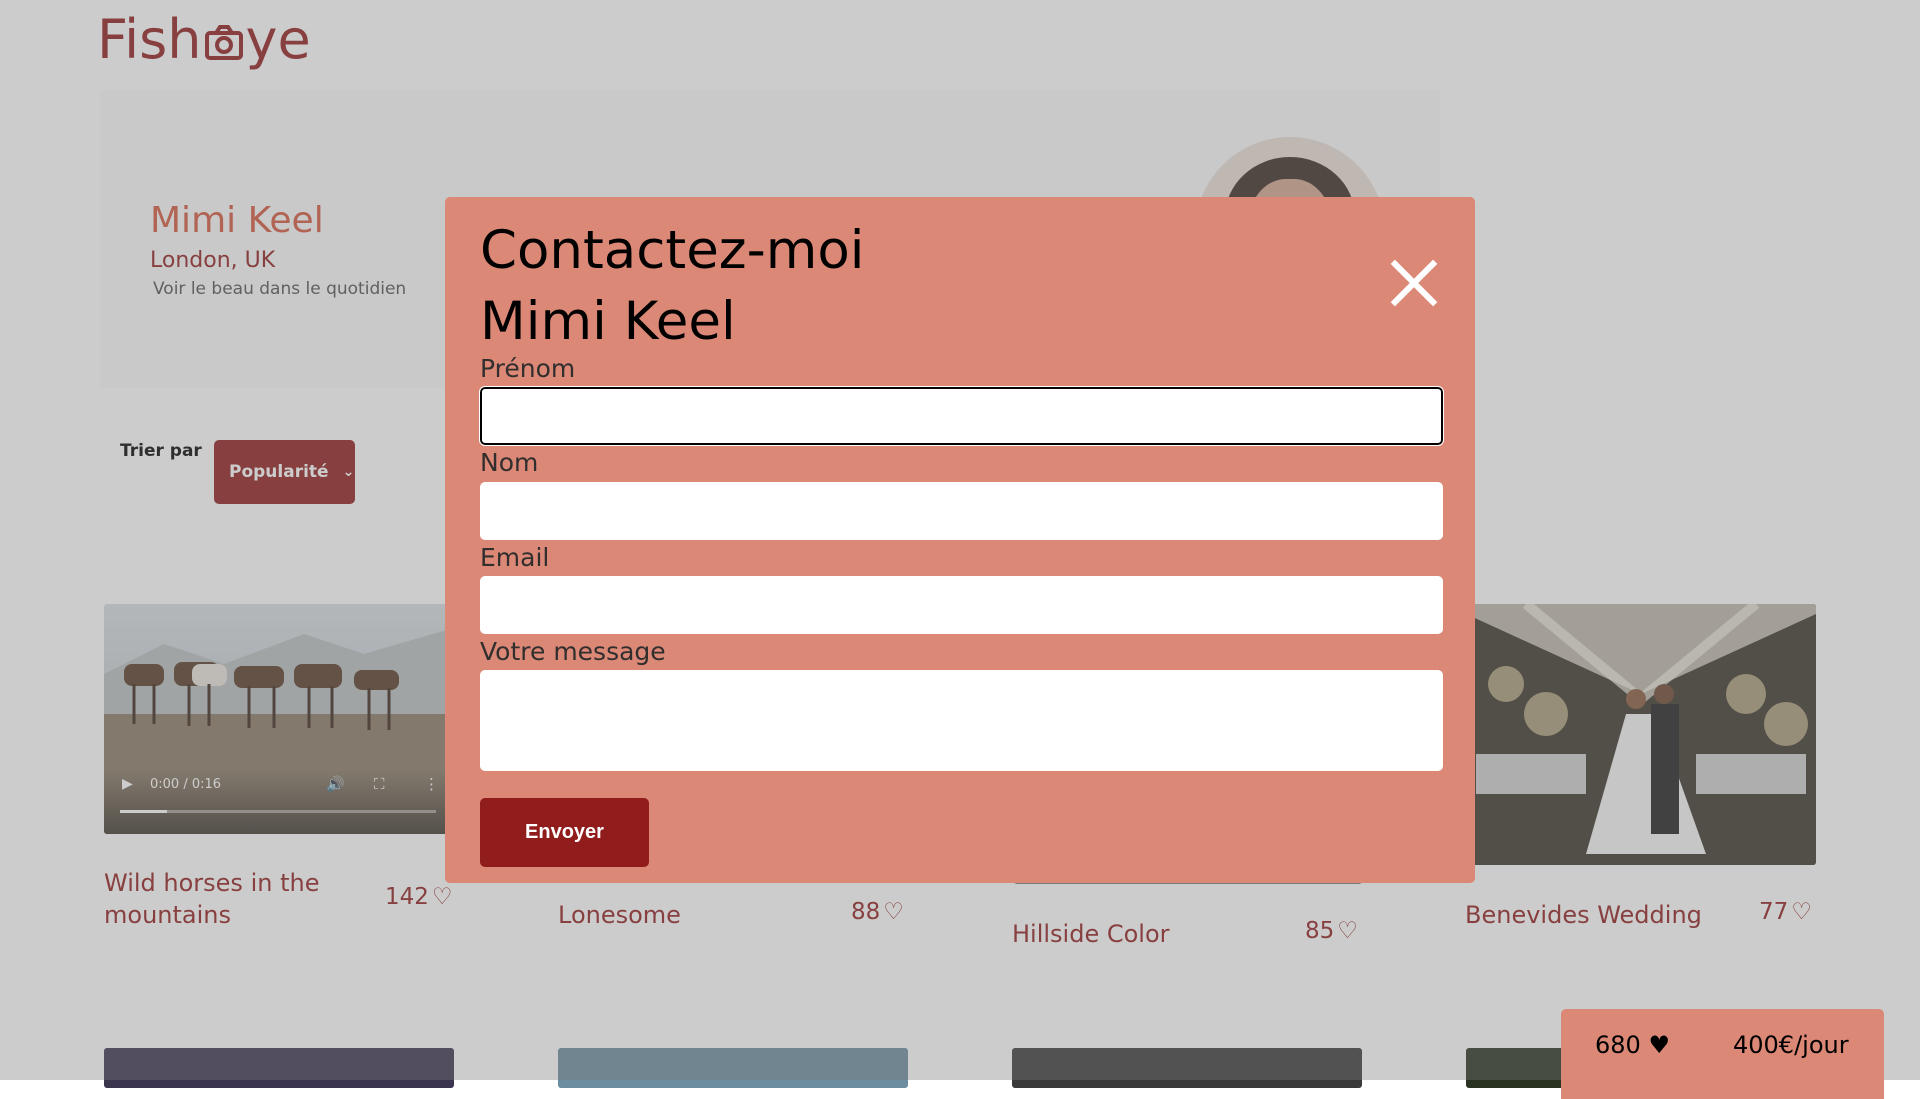 Image resolution: width=1920 pixels, height=1099 pixels. Describe the element at coordinates (961, 605) in the screenshot. I see `email-field` at that location.